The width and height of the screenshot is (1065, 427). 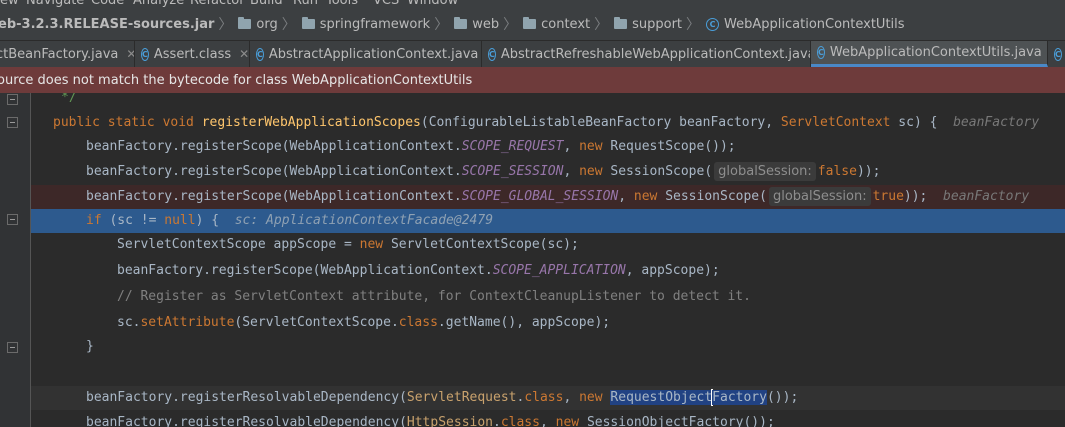 I want to click on menu-window: Window, so click(x=432, y=4).